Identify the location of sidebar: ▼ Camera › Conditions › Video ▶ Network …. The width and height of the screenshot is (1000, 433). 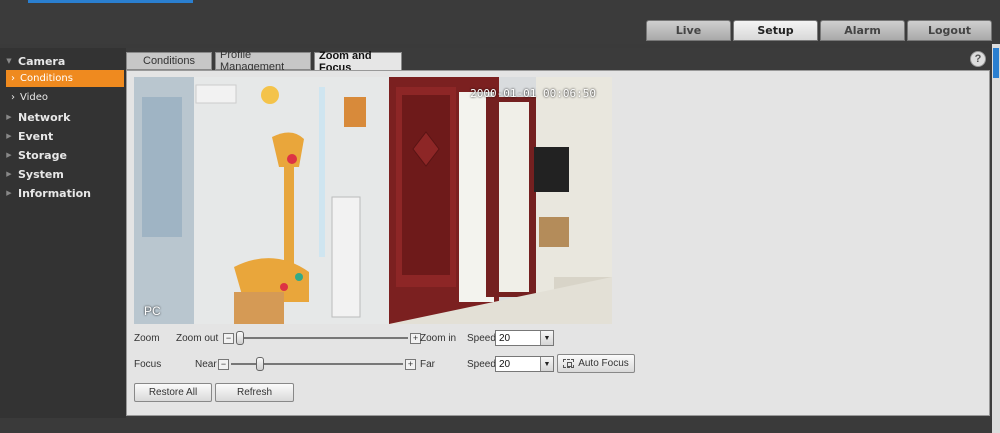
(63, 233).